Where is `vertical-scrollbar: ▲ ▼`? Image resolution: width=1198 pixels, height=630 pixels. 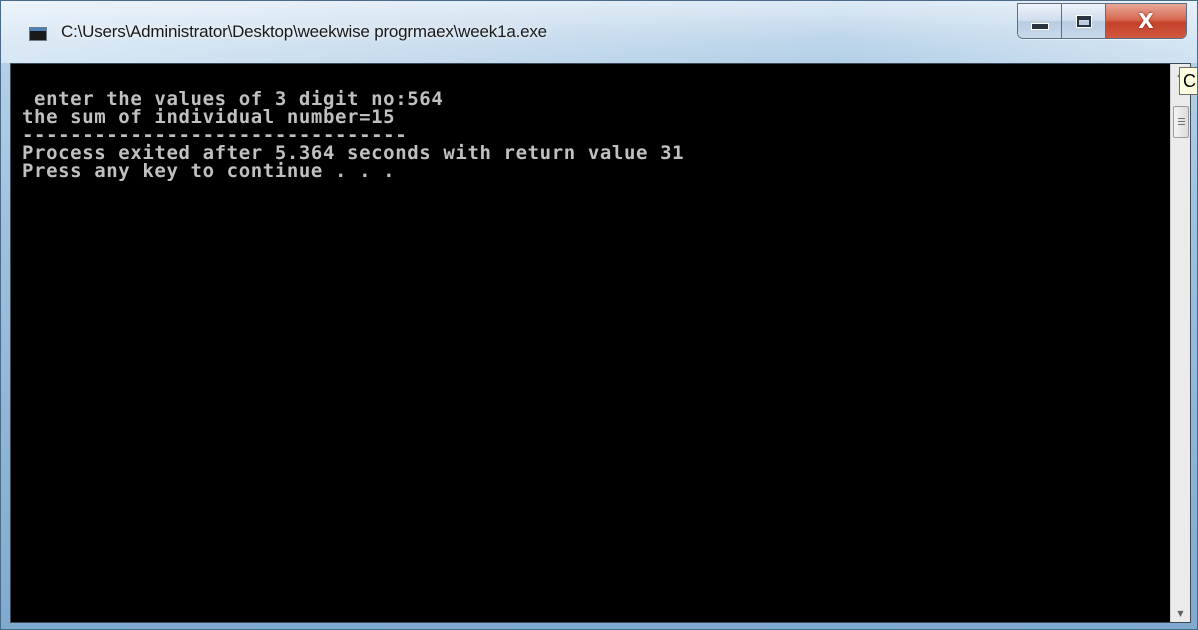 vertical-scrollbar: ▲ ▼ is located at coordinates (1180, 343).